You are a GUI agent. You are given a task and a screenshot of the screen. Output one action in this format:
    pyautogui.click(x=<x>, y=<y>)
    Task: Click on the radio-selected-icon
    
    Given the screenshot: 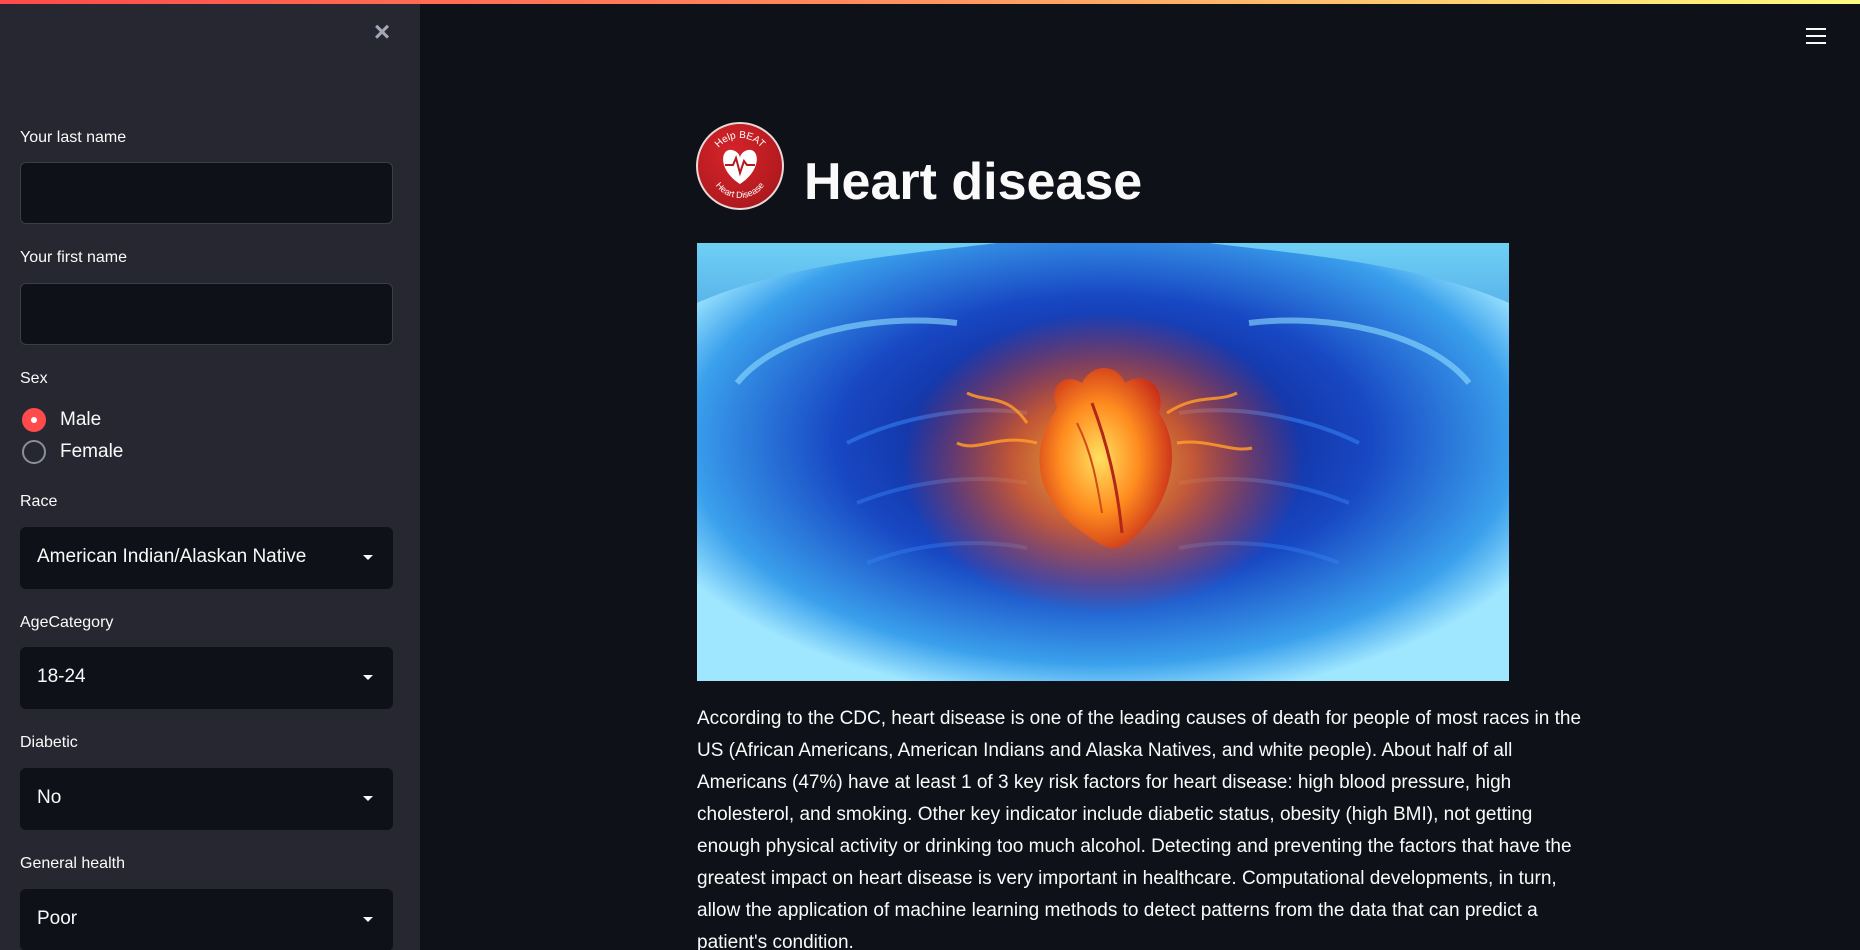 What is the action you would take?
    pyautogui.click(x=34, y=420)
    